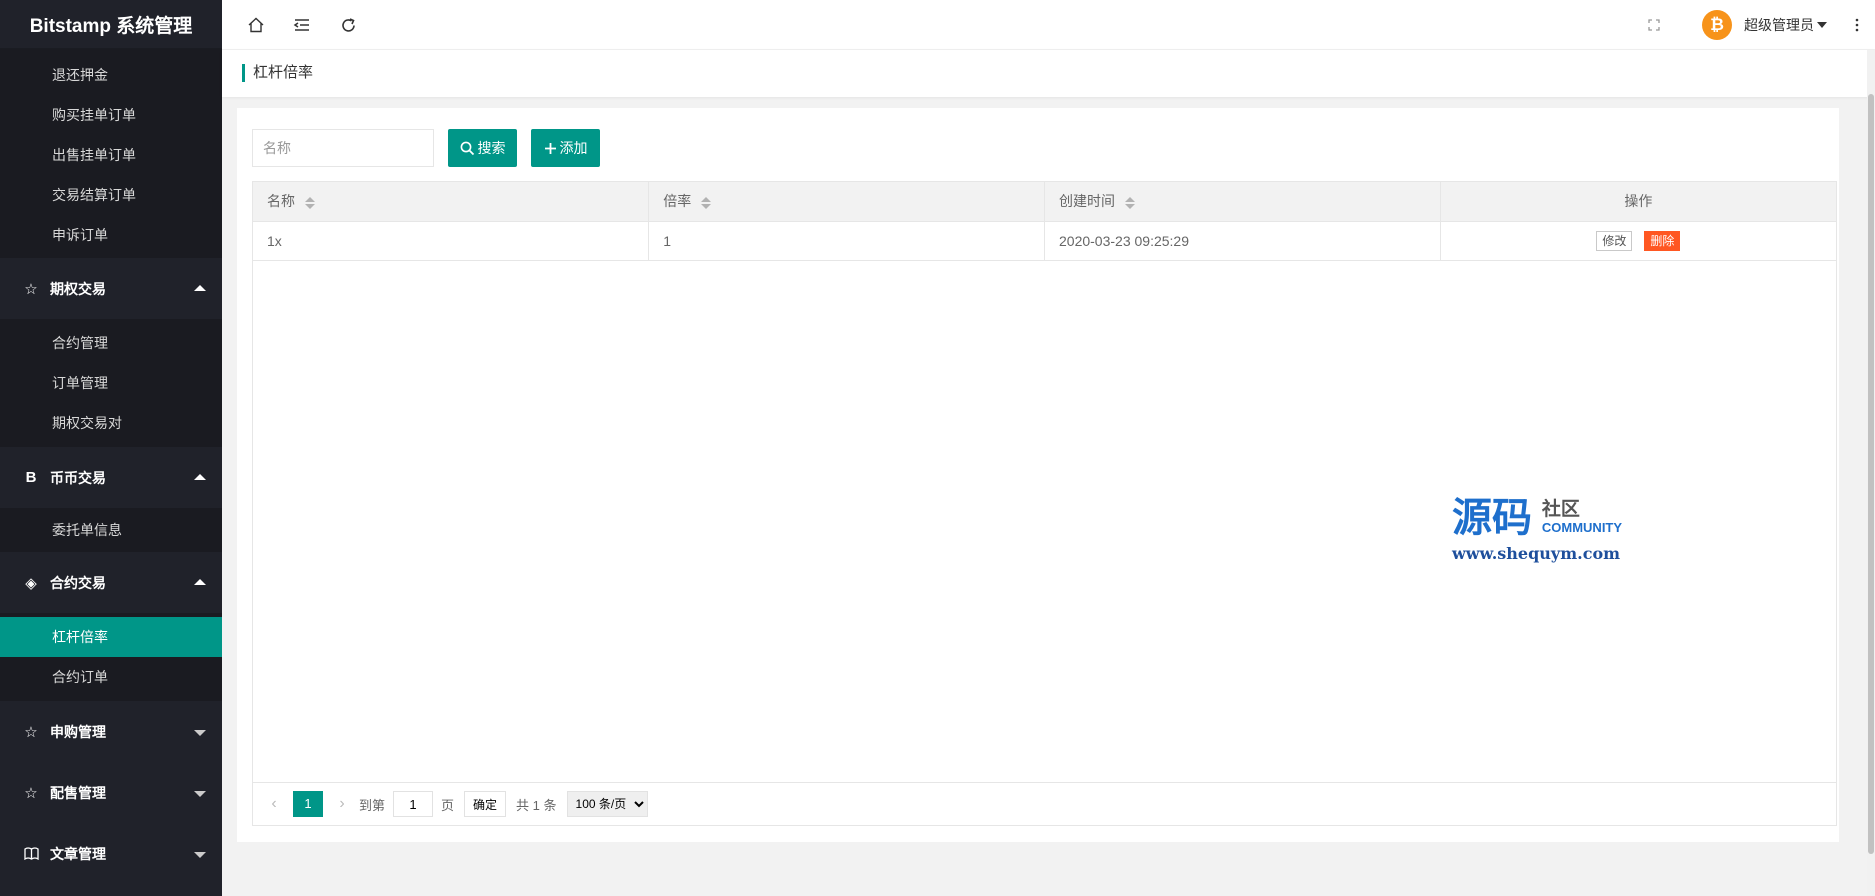  What do you see at coordinates (451, 202) in the screenshot?
I see `column-header-name: 名称` at bounding box center [451, 202].